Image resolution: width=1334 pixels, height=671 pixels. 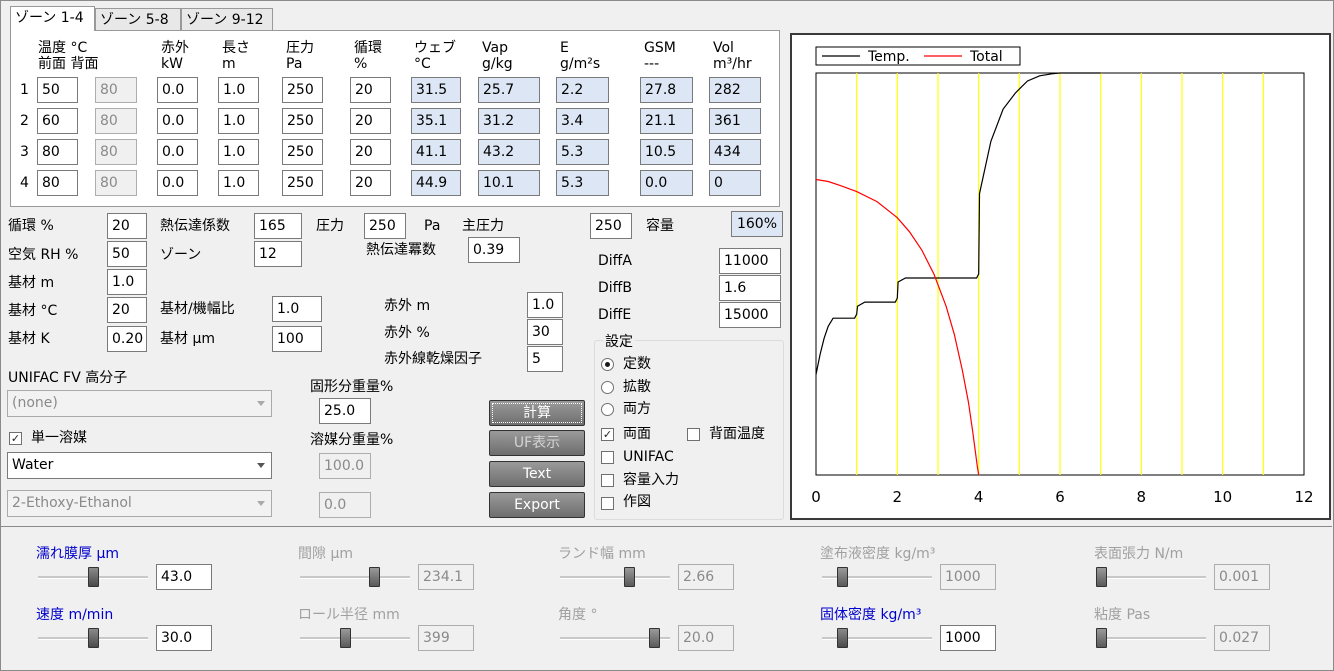 I want to click on solid-weight-input: 25.0, so click(x=345, y=411).